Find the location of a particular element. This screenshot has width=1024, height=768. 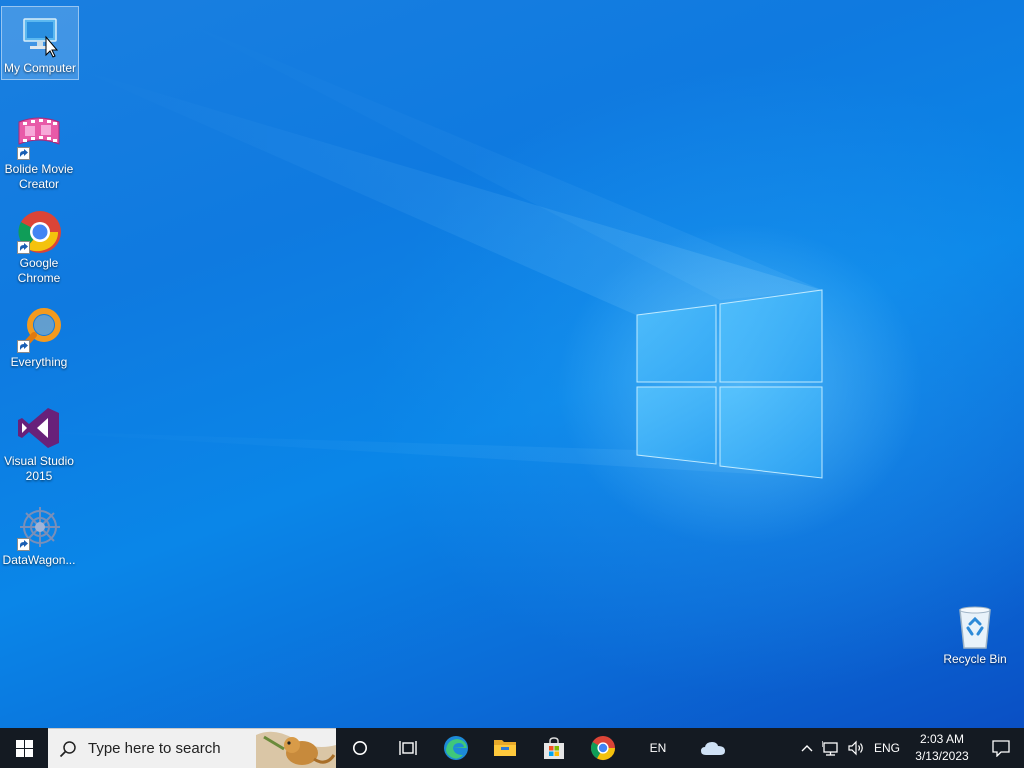

search-box: Type here to search is located at coordinates (192, 748).